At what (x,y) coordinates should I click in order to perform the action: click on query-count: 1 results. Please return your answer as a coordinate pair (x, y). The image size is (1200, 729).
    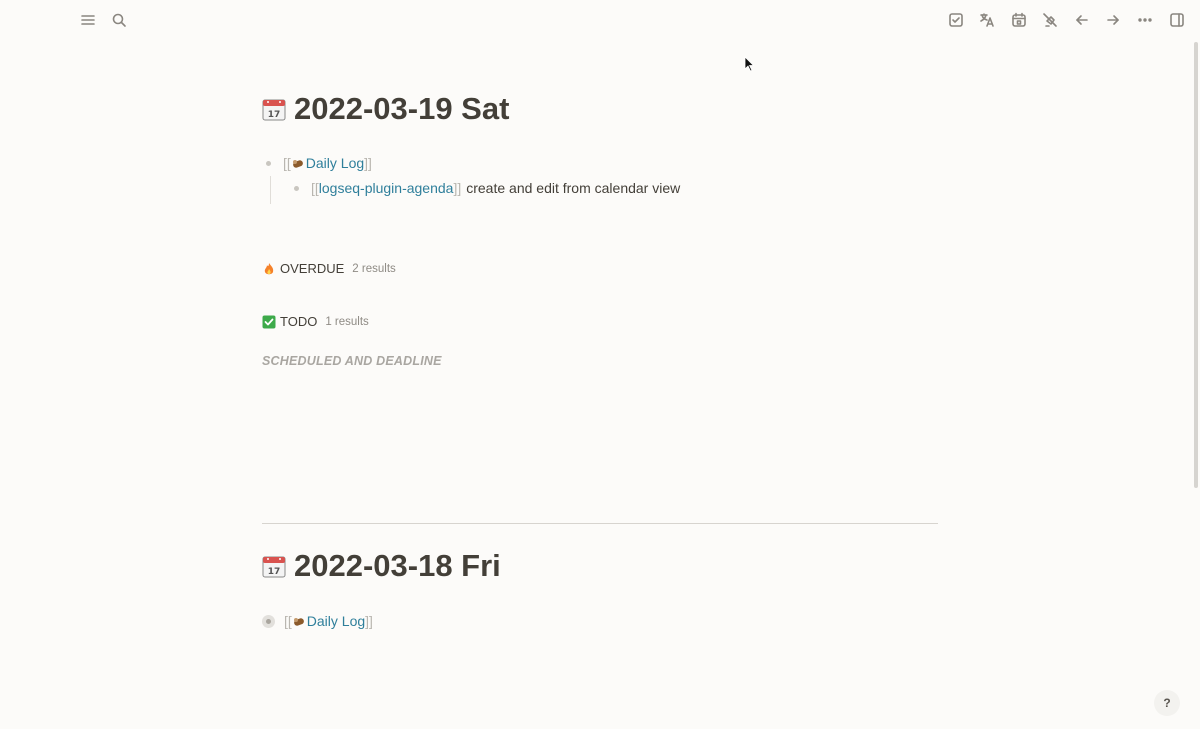
    Looking at the image, I should click on (347, 321).